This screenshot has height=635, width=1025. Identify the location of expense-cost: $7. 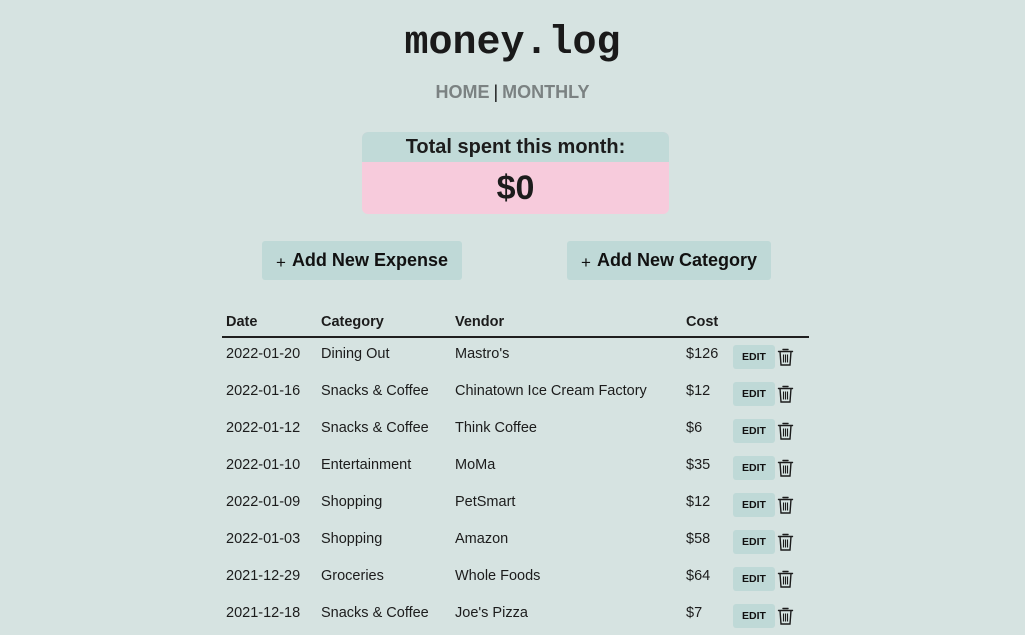
(694, 612).